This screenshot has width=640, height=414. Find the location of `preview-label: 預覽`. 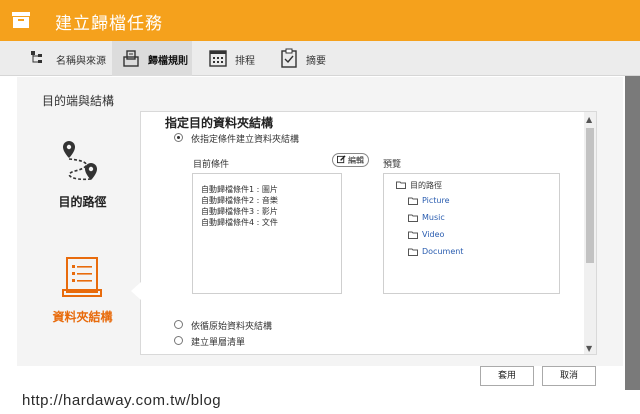

preview-label: 預覽 is located at coordinates (392, 165).